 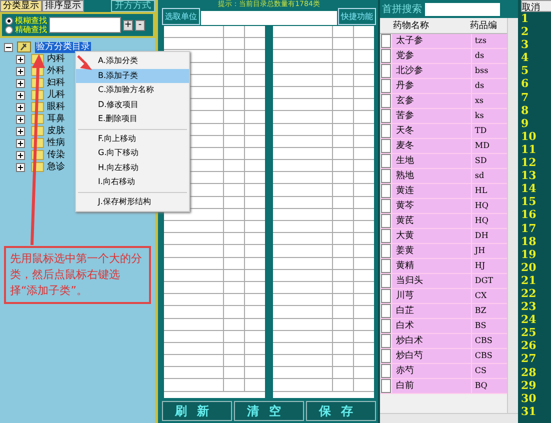 I want to click on table-cell: BQ, so click(x=490, y=386).